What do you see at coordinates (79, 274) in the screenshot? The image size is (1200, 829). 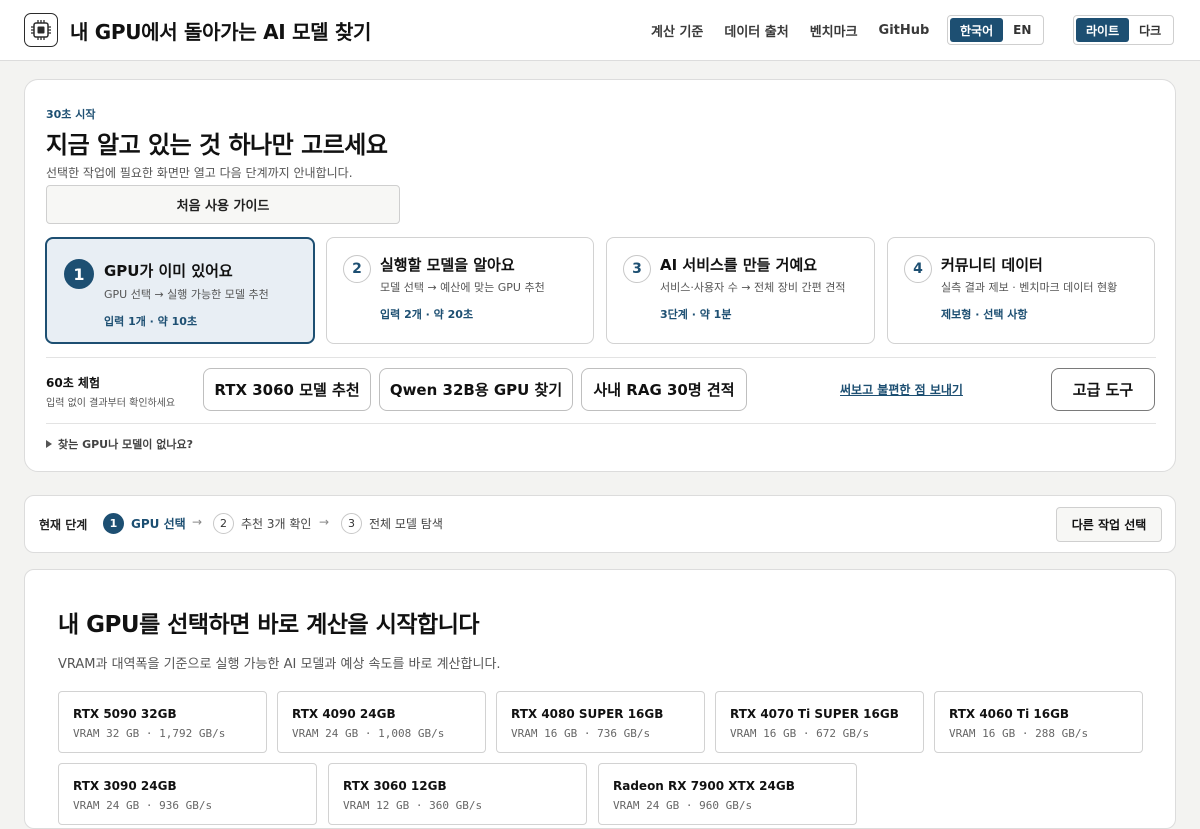 I see `option-number: 1` at bounding box center [79, 274].